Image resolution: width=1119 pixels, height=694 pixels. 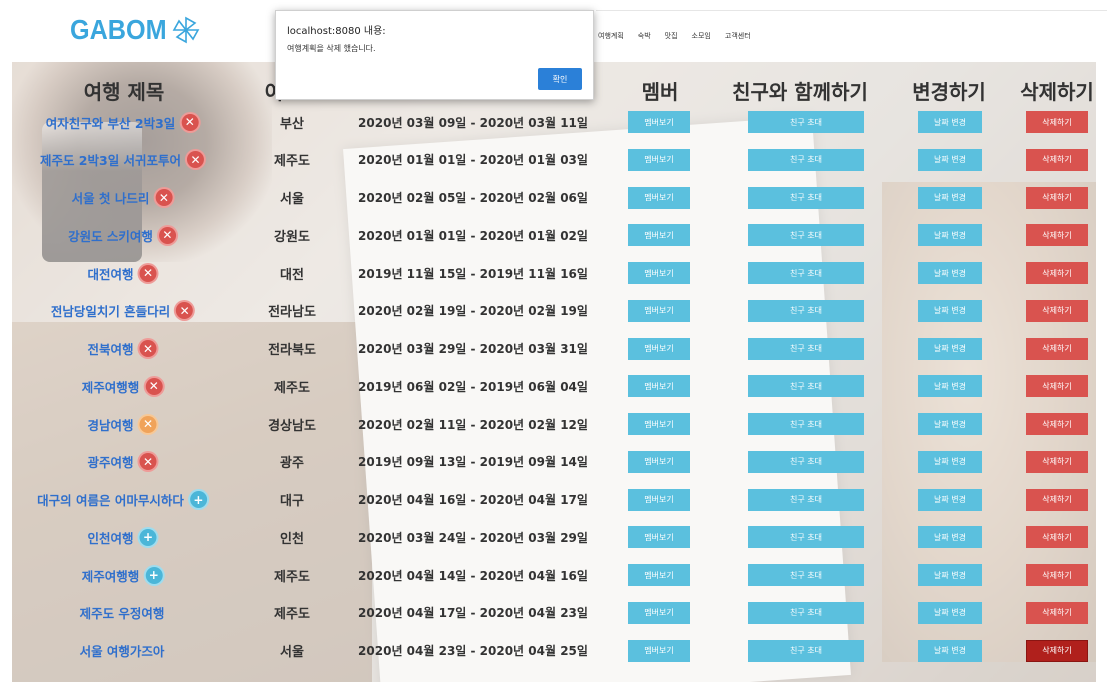 I want to click on destination-text: 전라남도, so click(x=292, y=313).